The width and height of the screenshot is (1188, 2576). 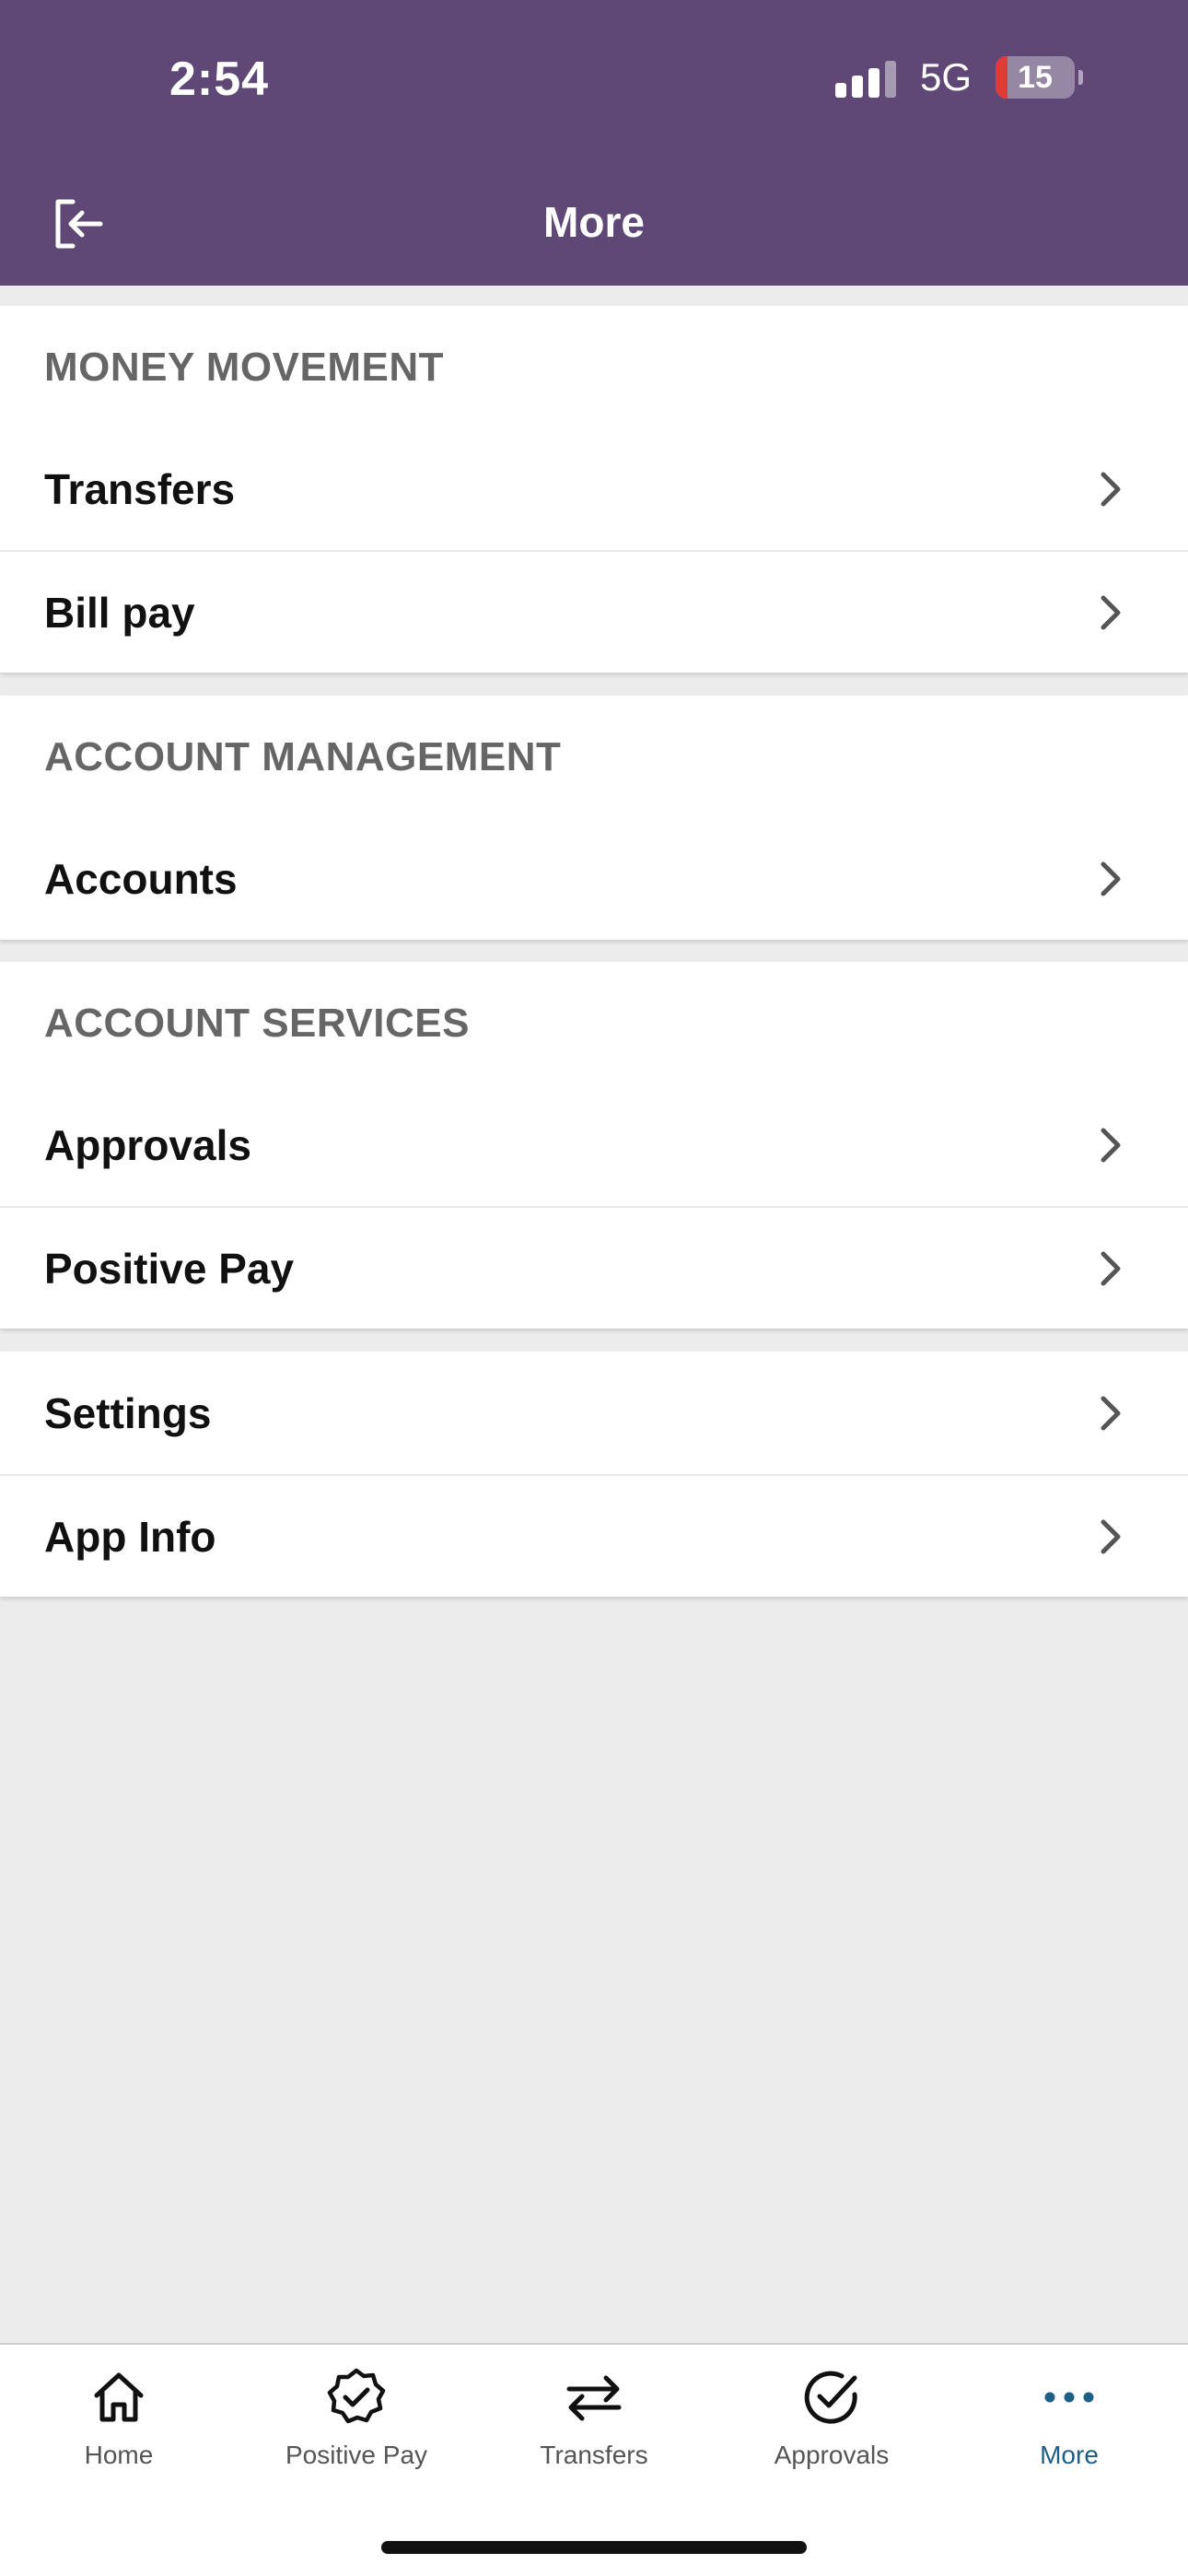 What do you see at coordinates (1069, 2417) in the screenshot?
I see `tab-more: More` at bounding box center [1069, 2417].